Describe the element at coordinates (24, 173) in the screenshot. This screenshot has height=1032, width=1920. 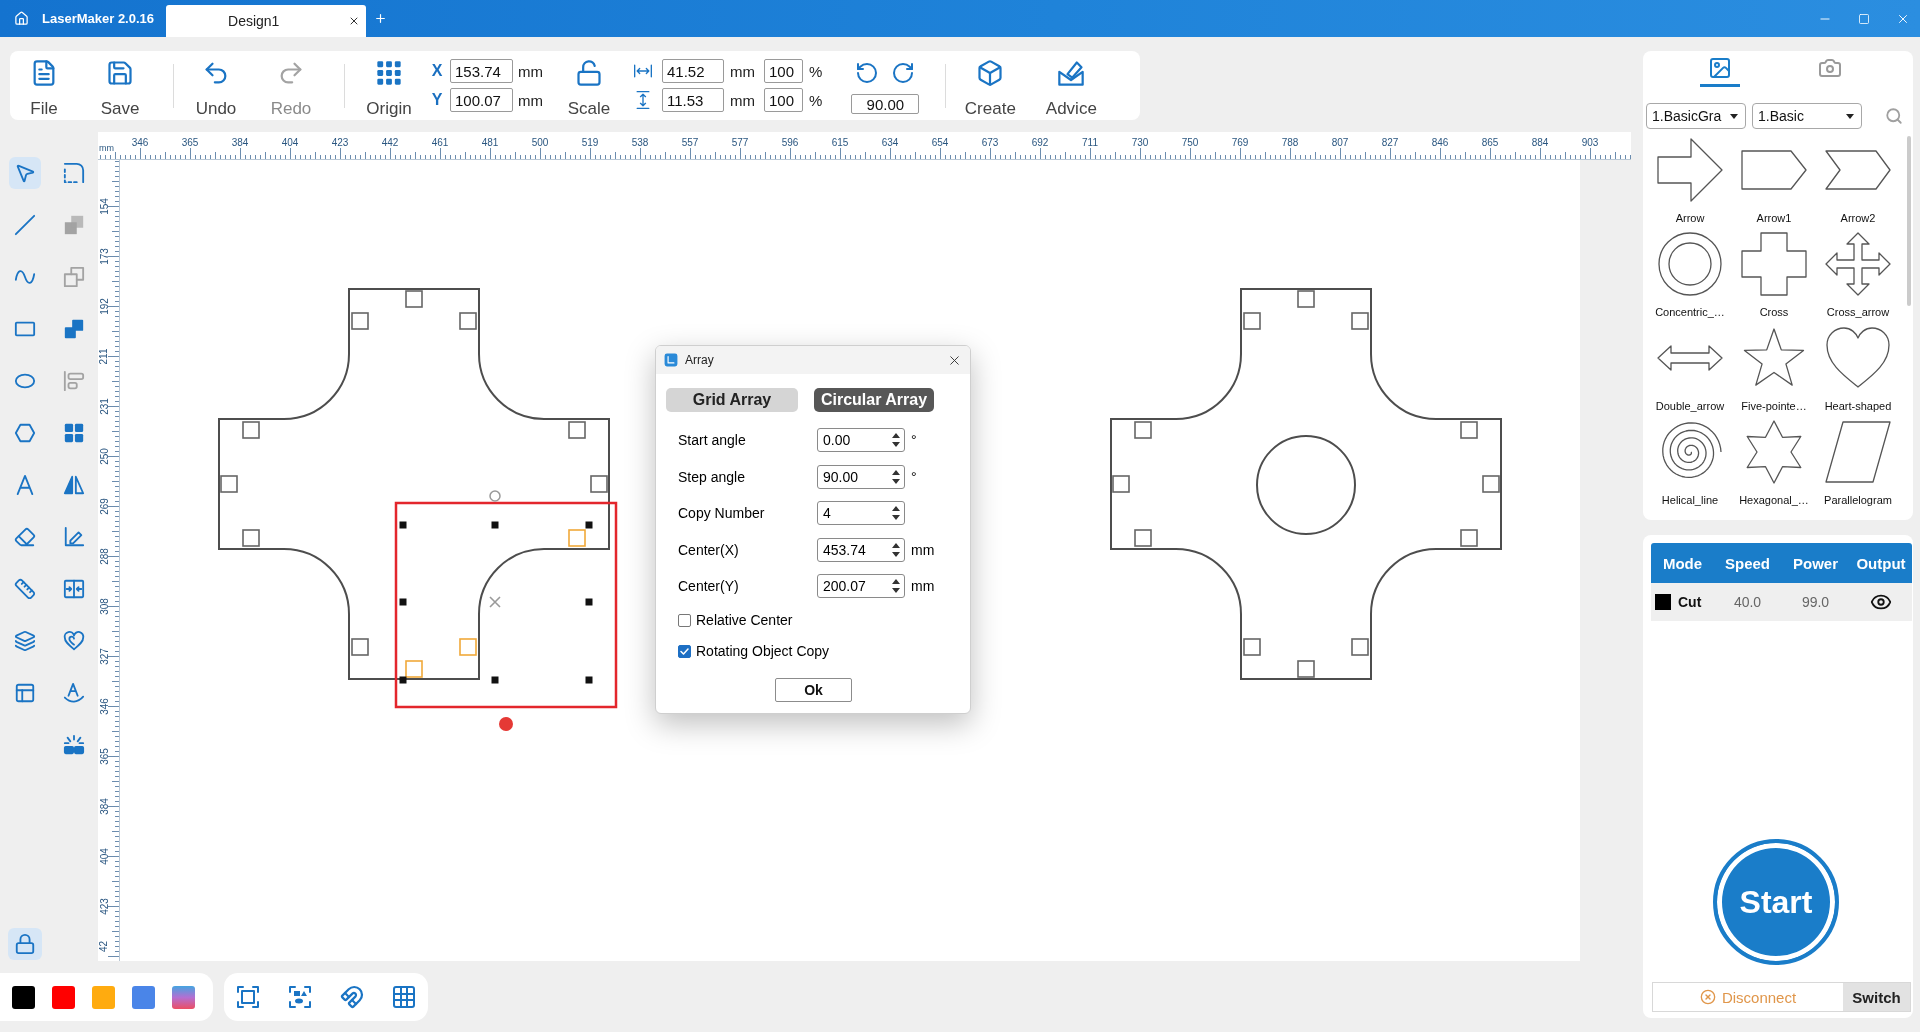
I see `tool-button` at that location.